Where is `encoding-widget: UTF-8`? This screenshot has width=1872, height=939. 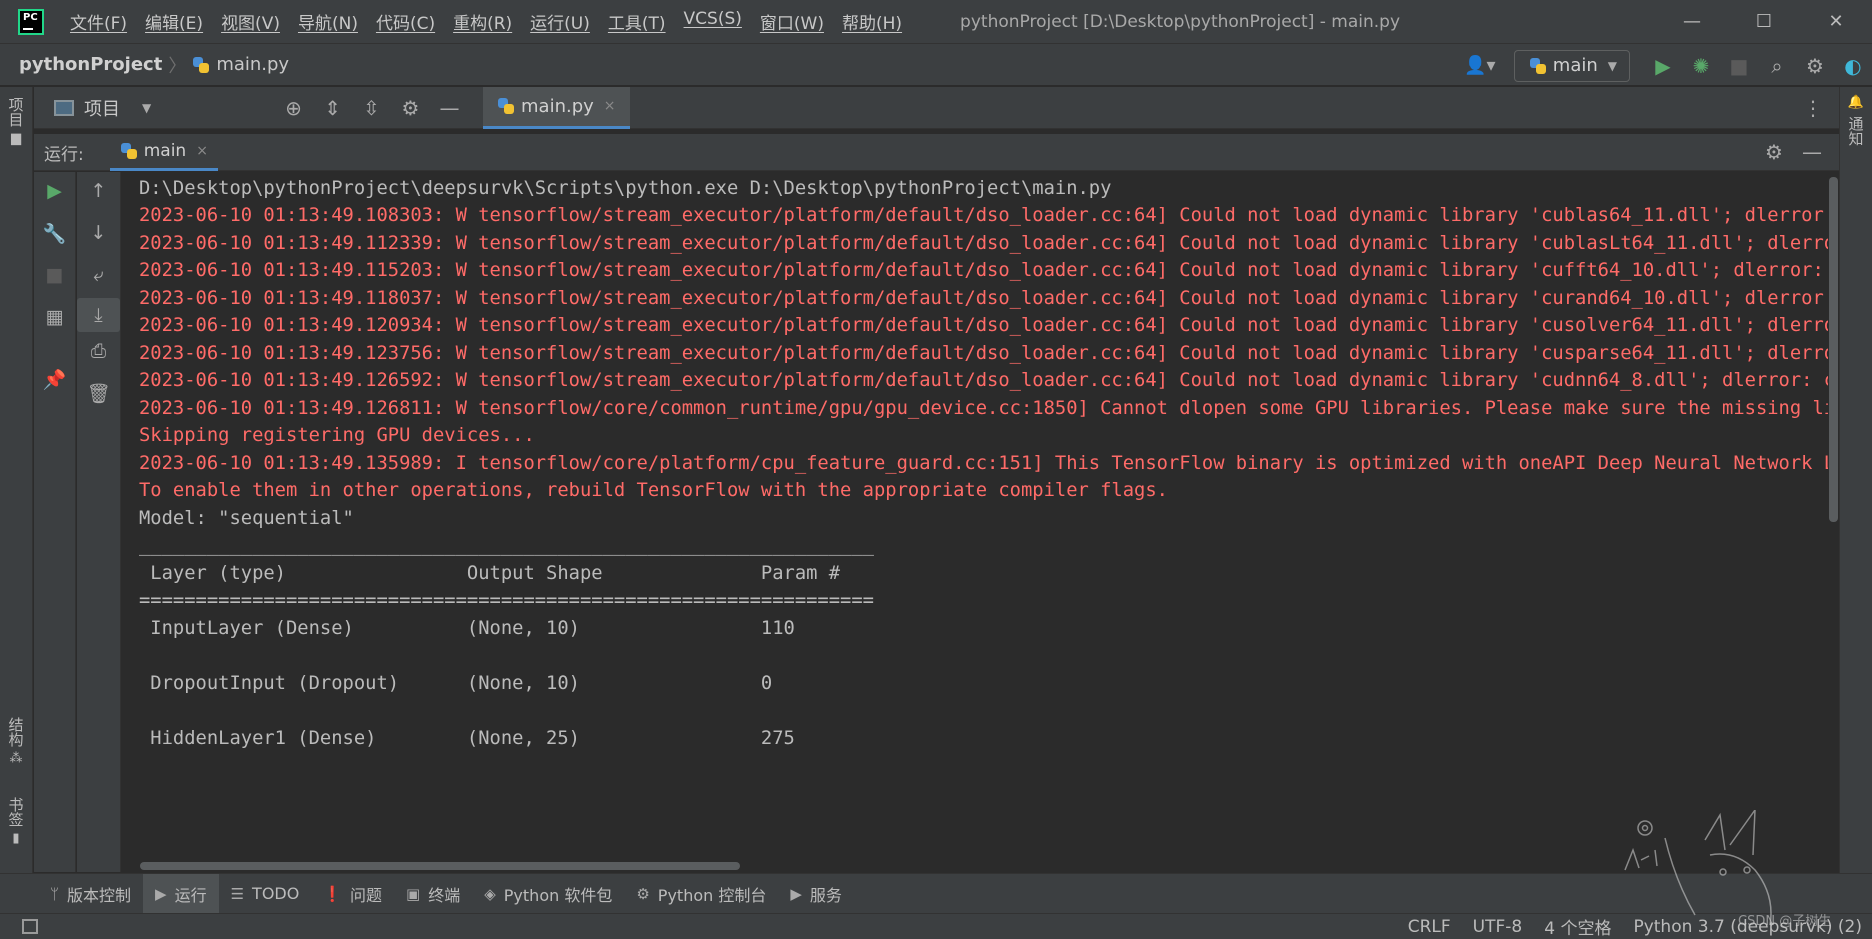 encoding-widget: UTF-8 is located at coordinates (1498, 927).